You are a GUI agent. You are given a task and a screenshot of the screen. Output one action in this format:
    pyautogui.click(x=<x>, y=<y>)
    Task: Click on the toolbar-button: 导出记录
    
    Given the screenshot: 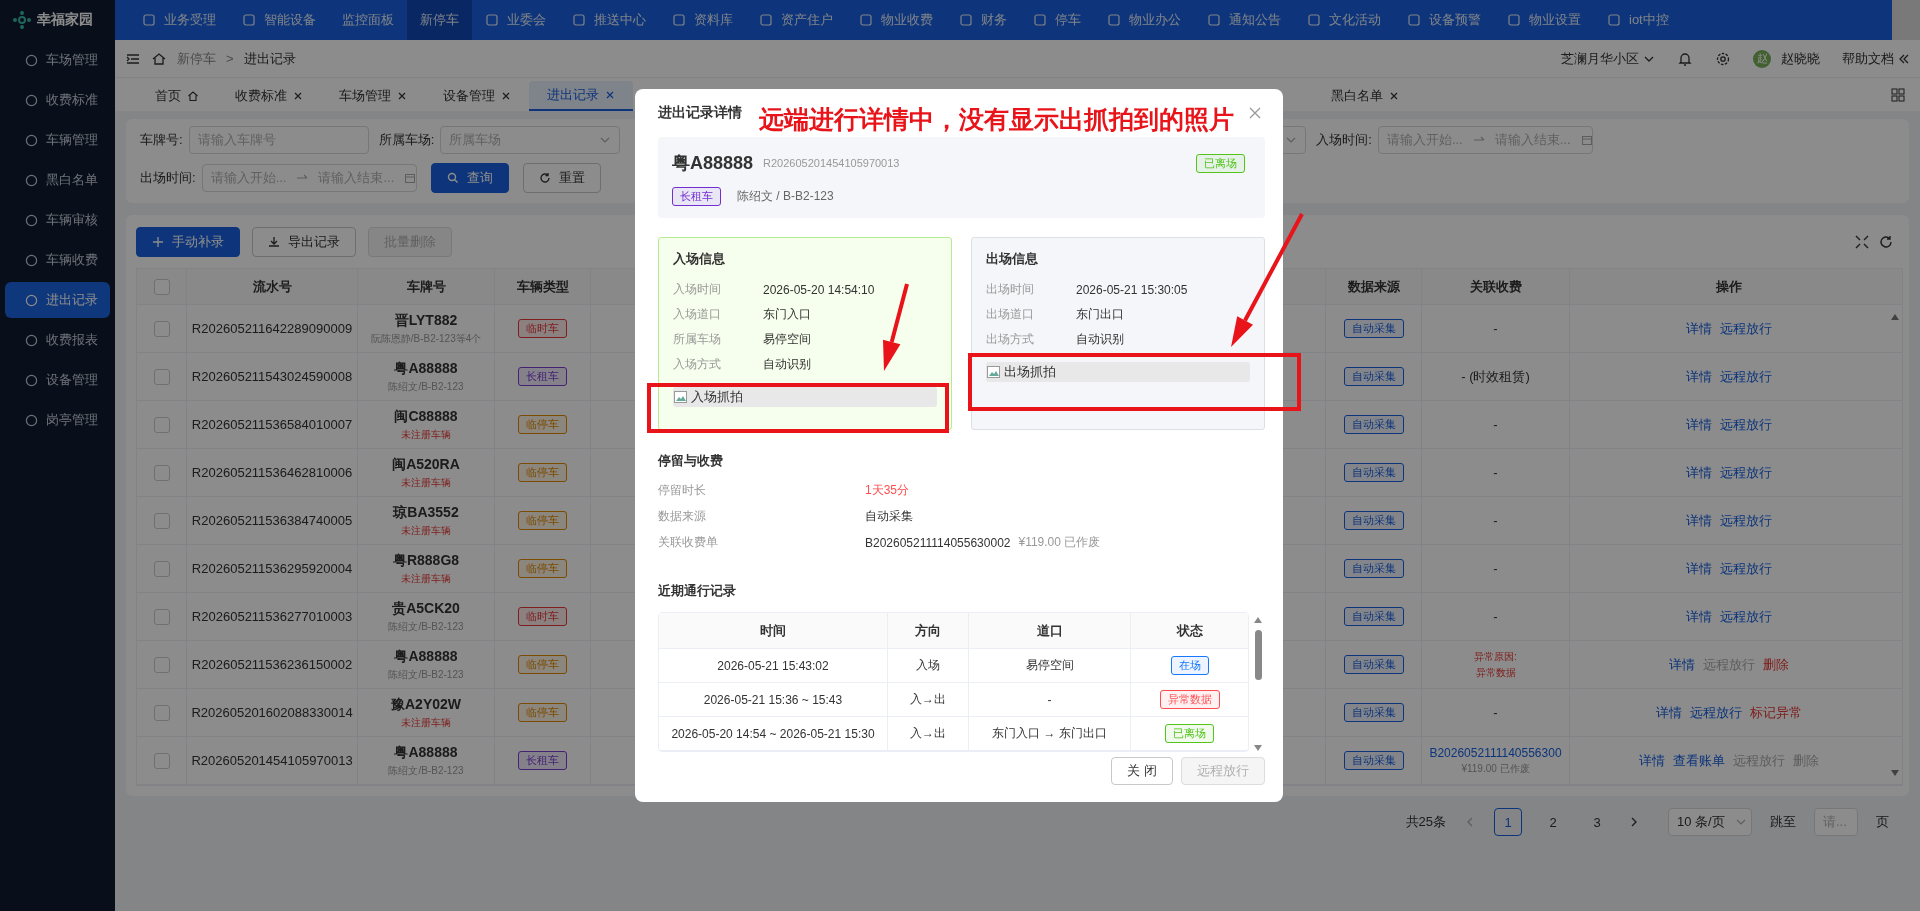 What is the action you would take?
    pyautogui.click(x=304, y=242)
    